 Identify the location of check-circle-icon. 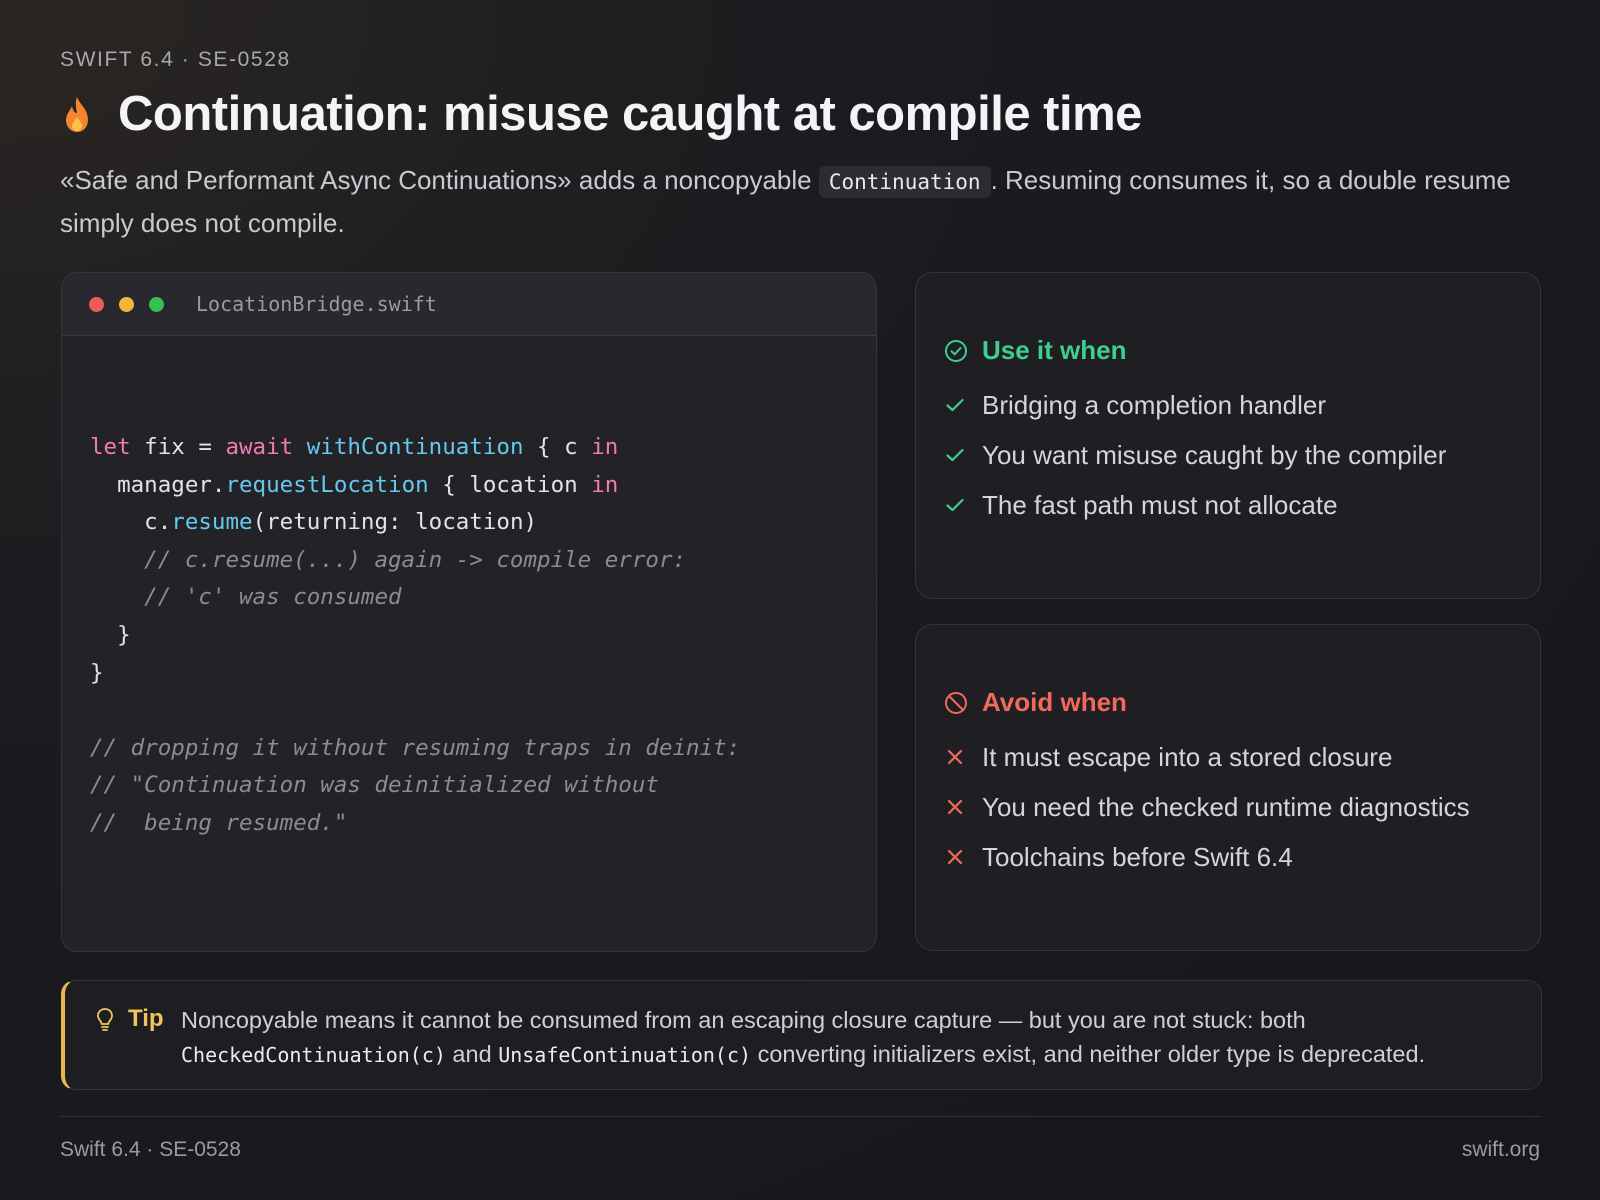
(956, 350).